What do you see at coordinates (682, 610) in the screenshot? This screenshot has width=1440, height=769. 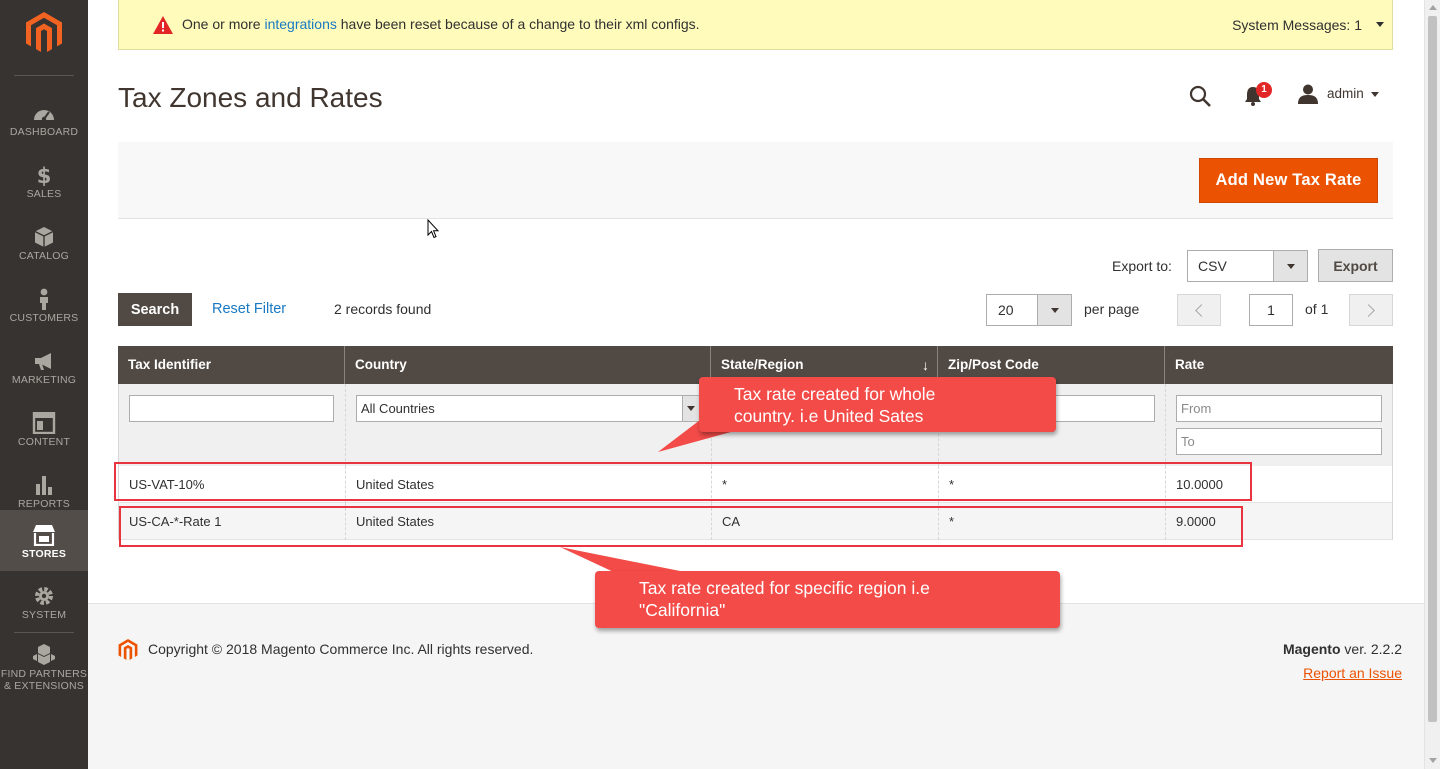 I see `callout-text-line: "California"` at bounding box center [682, 610].